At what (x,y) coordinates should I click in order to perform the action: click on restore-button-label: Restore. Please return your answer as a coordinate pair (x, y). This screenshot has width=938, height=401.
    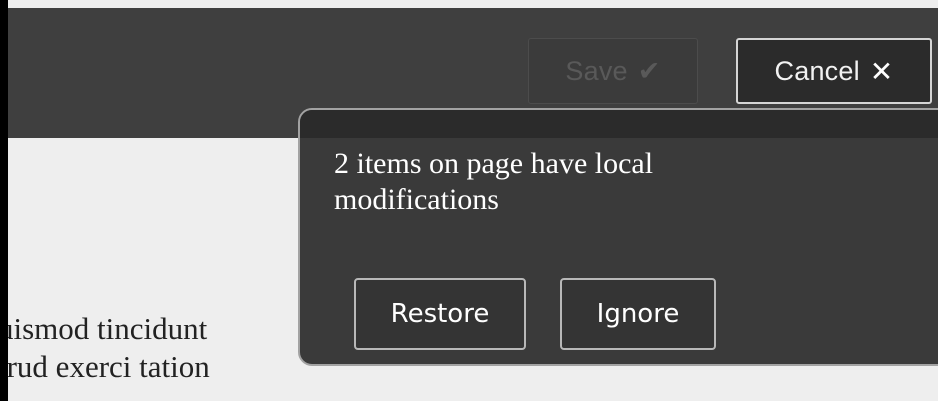
    Looking at the image, I should click on (440, 314).